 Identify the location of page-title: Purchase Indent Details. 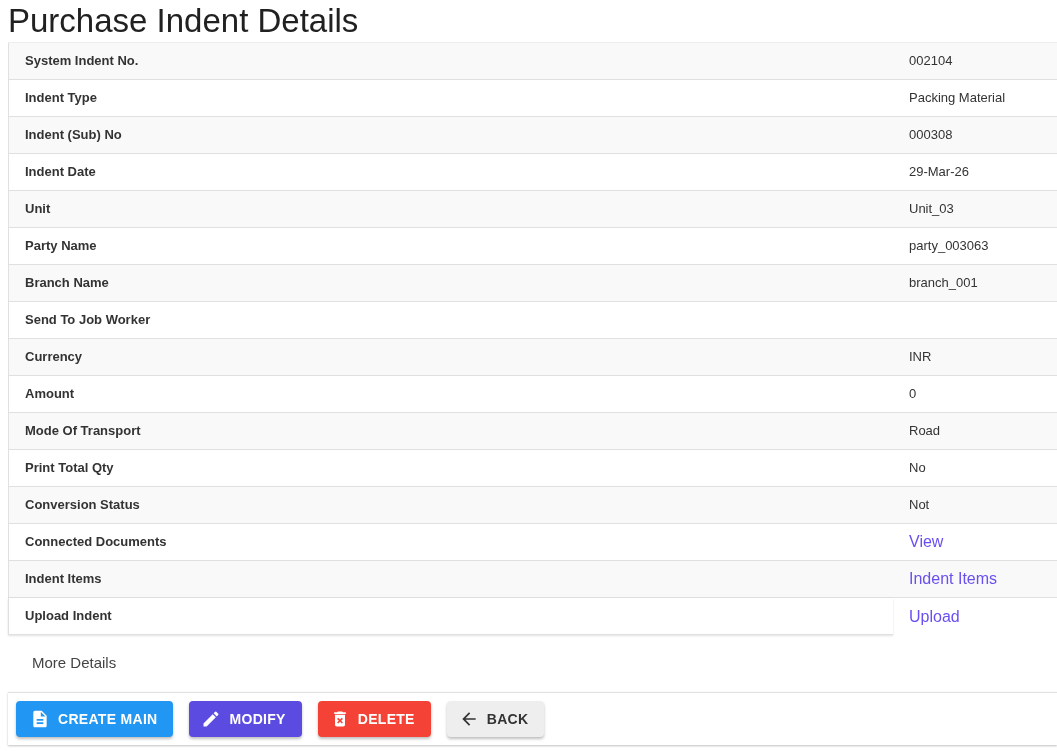
(183, 21).